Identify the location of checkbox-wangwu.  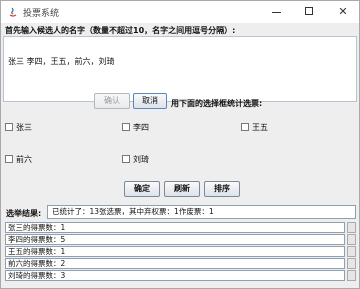
(245, 127).